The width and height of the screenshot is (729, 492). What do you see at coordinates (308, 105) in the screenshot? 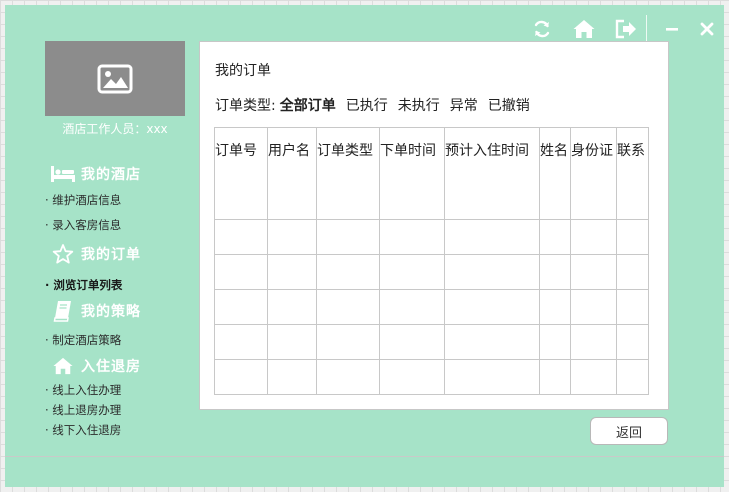
I see `filter-option-all: 全部订单` at bounding box center [308, 105].